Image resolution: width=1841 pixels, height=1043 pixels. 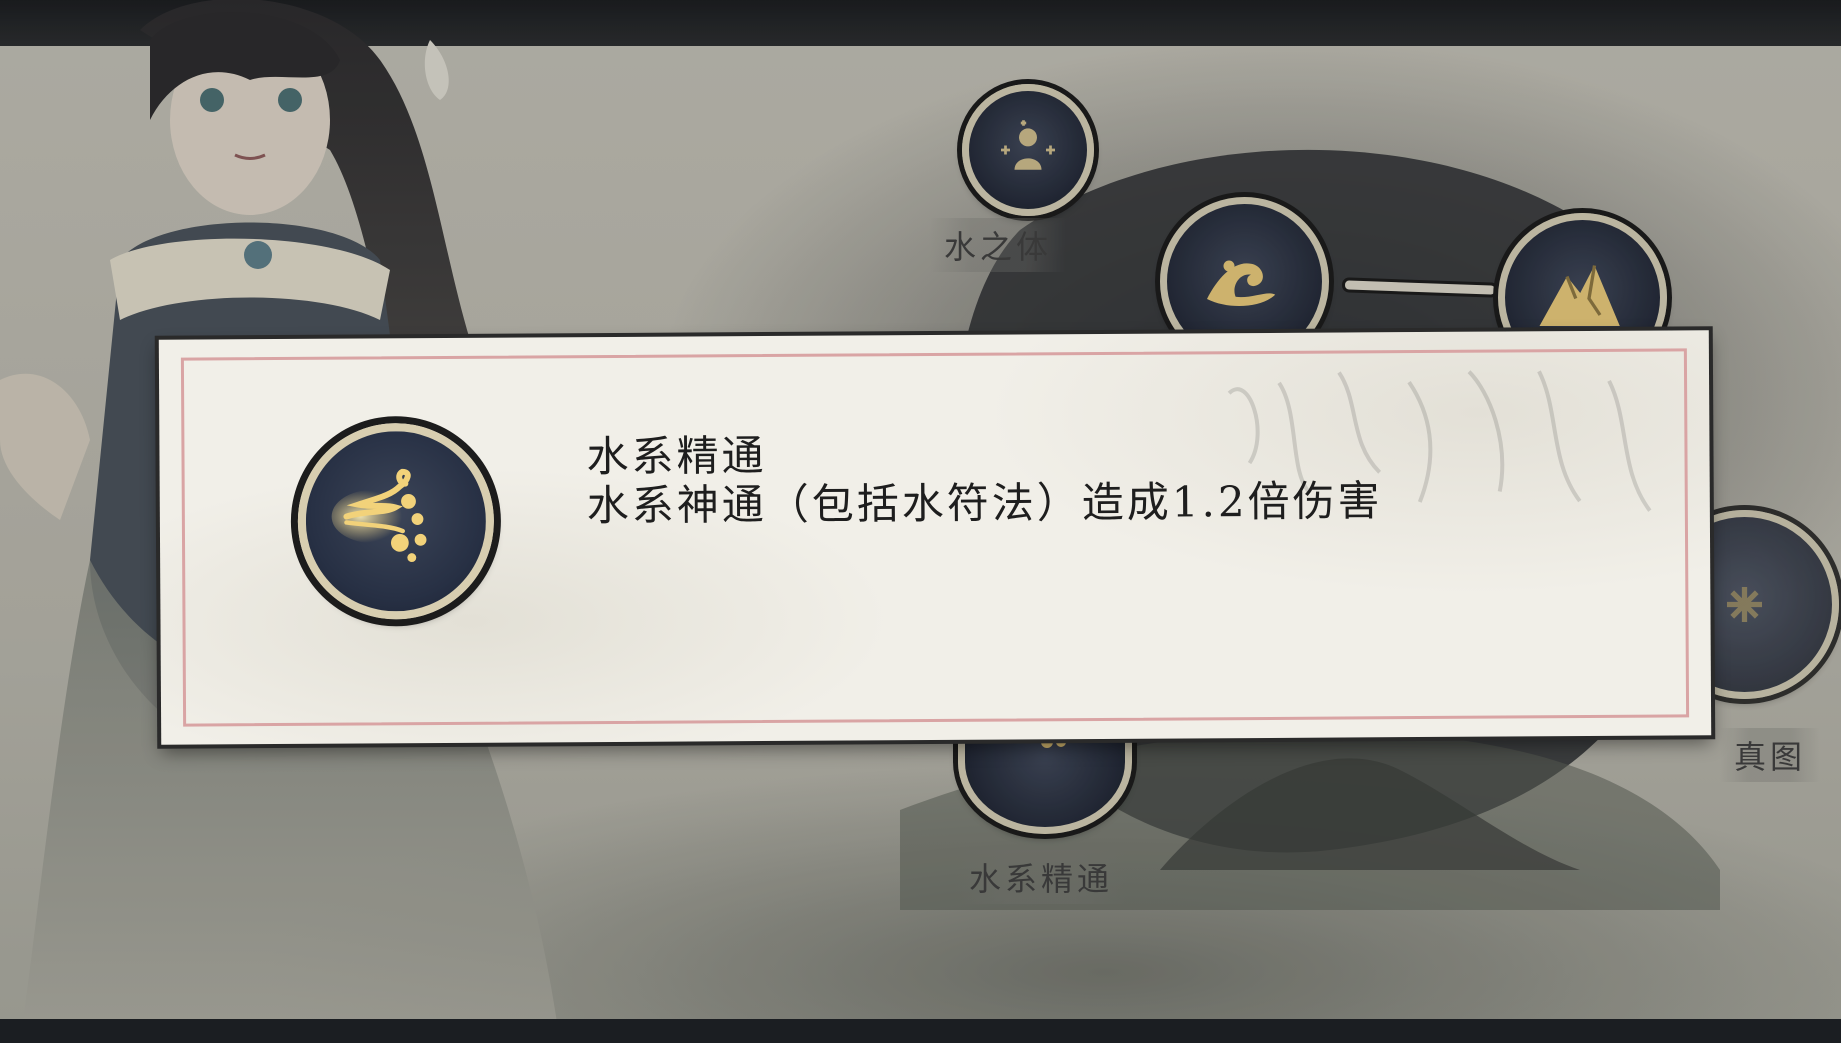 What do you see at coordinates (984, 503) in the screenshot?
I see `skill-description: 水系神通（包括水符法）造成1.2倍伤害` at bounding box center [984, 503].